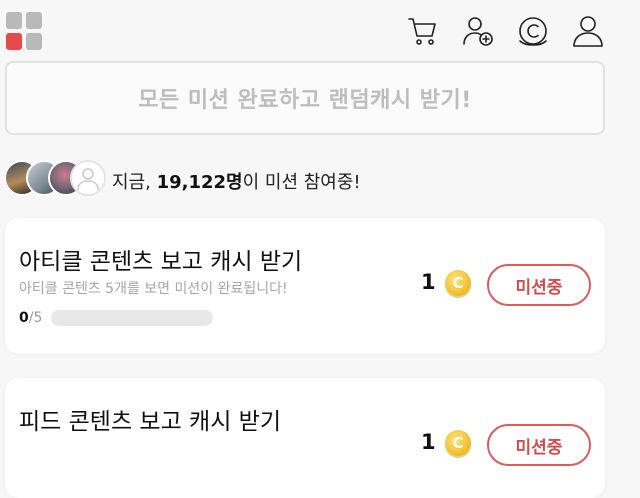  I want to click on progress-count: 0/5, so click(30, 318).